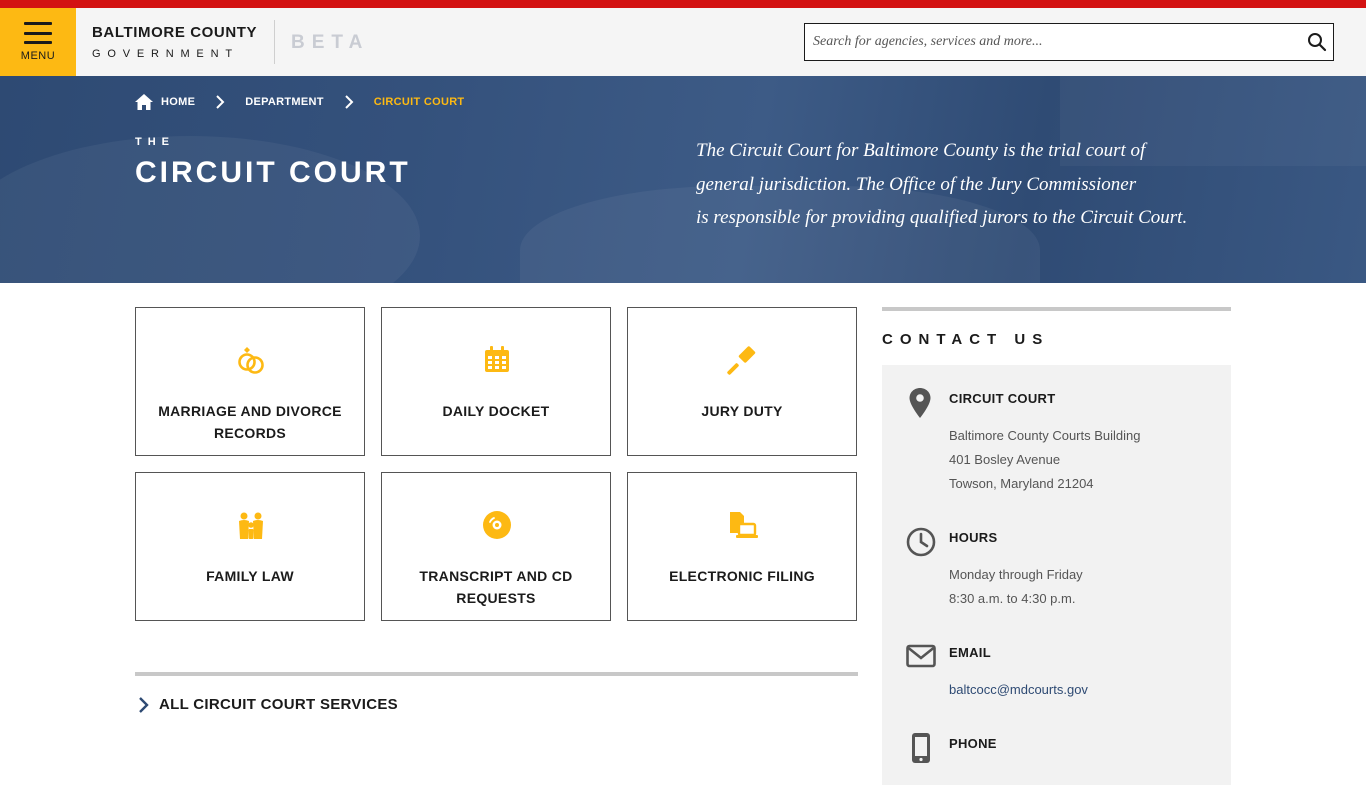 This screenshot has width=1366, height=785. What do you see at coordinates (278, 704) in the screenshot?
I see `all-services-label: ALL CIRCUIT COURT SERVICES` at bounding box center [278, 704].